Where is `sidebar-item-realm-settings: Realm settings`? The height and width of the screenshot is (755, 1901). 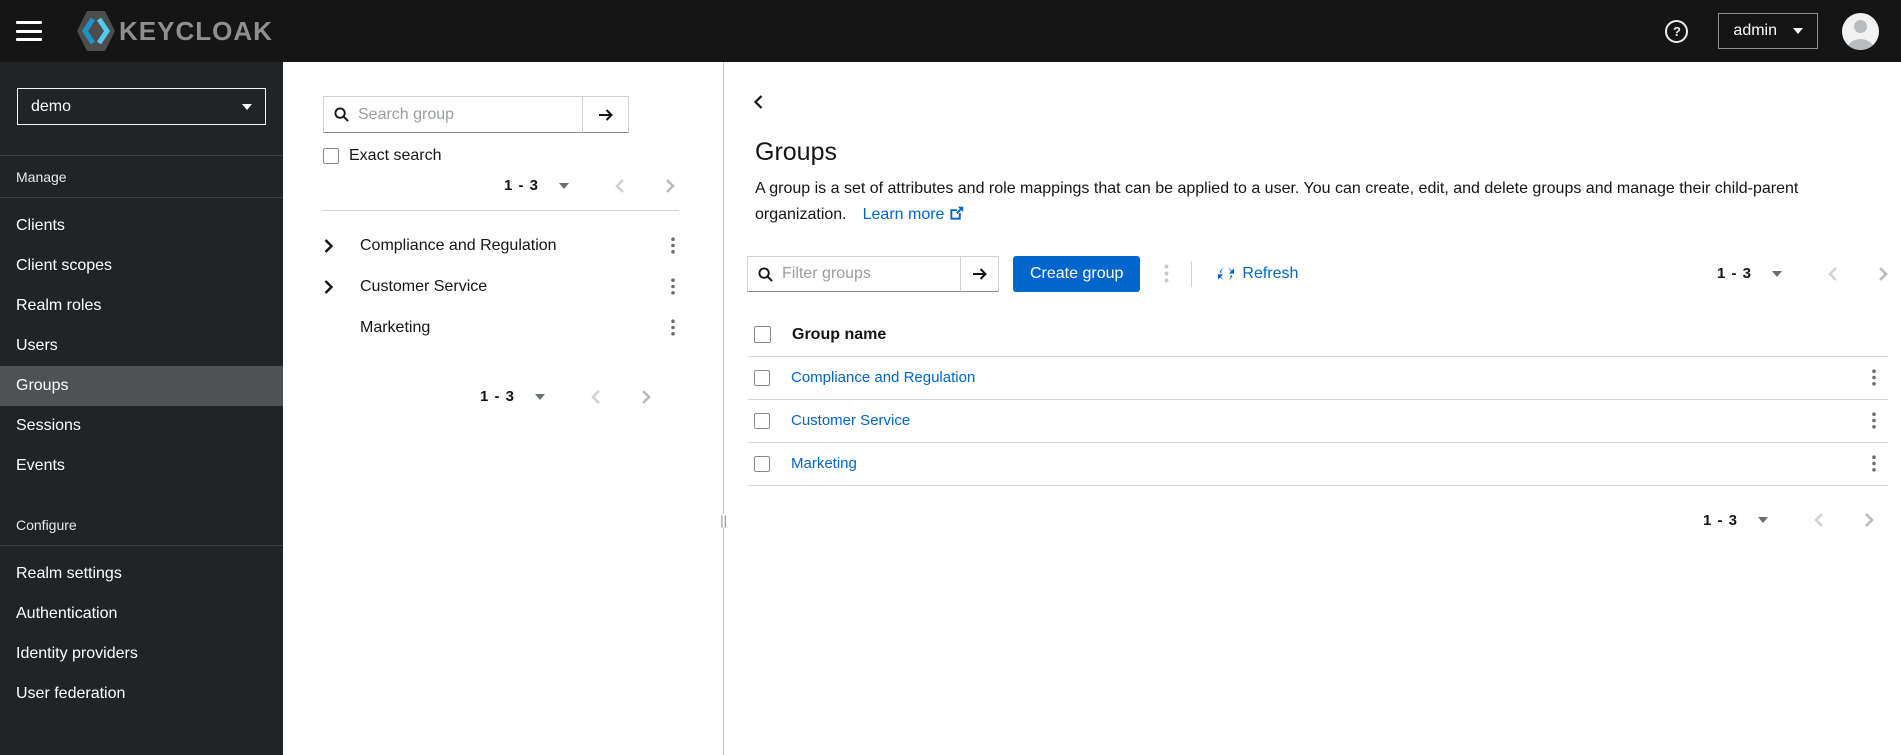 sidebar-item-realm-settings: Realm settings is located at coordinates (141, 574).